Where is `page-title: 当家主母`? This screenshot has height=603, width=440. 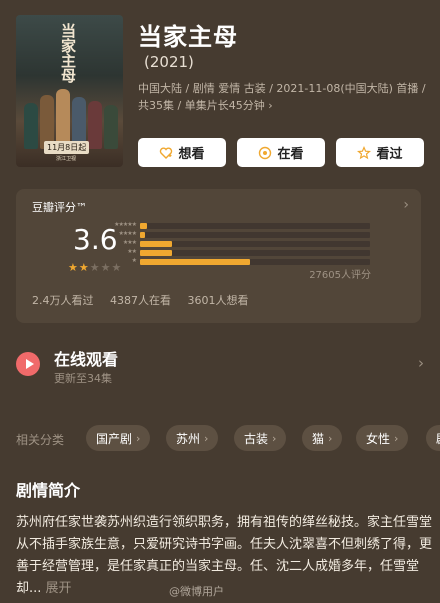 page-title: 当家主母 is located at coordinates (188, 37).